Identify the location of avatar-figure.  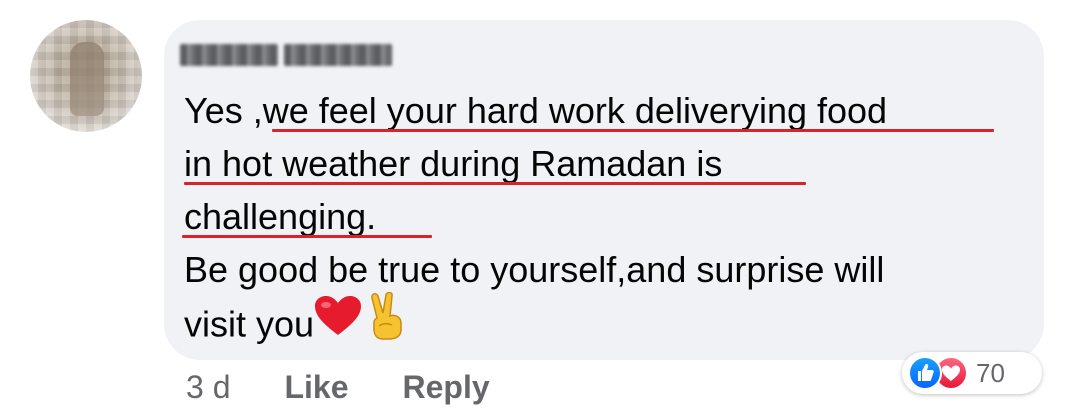
(87, 79).